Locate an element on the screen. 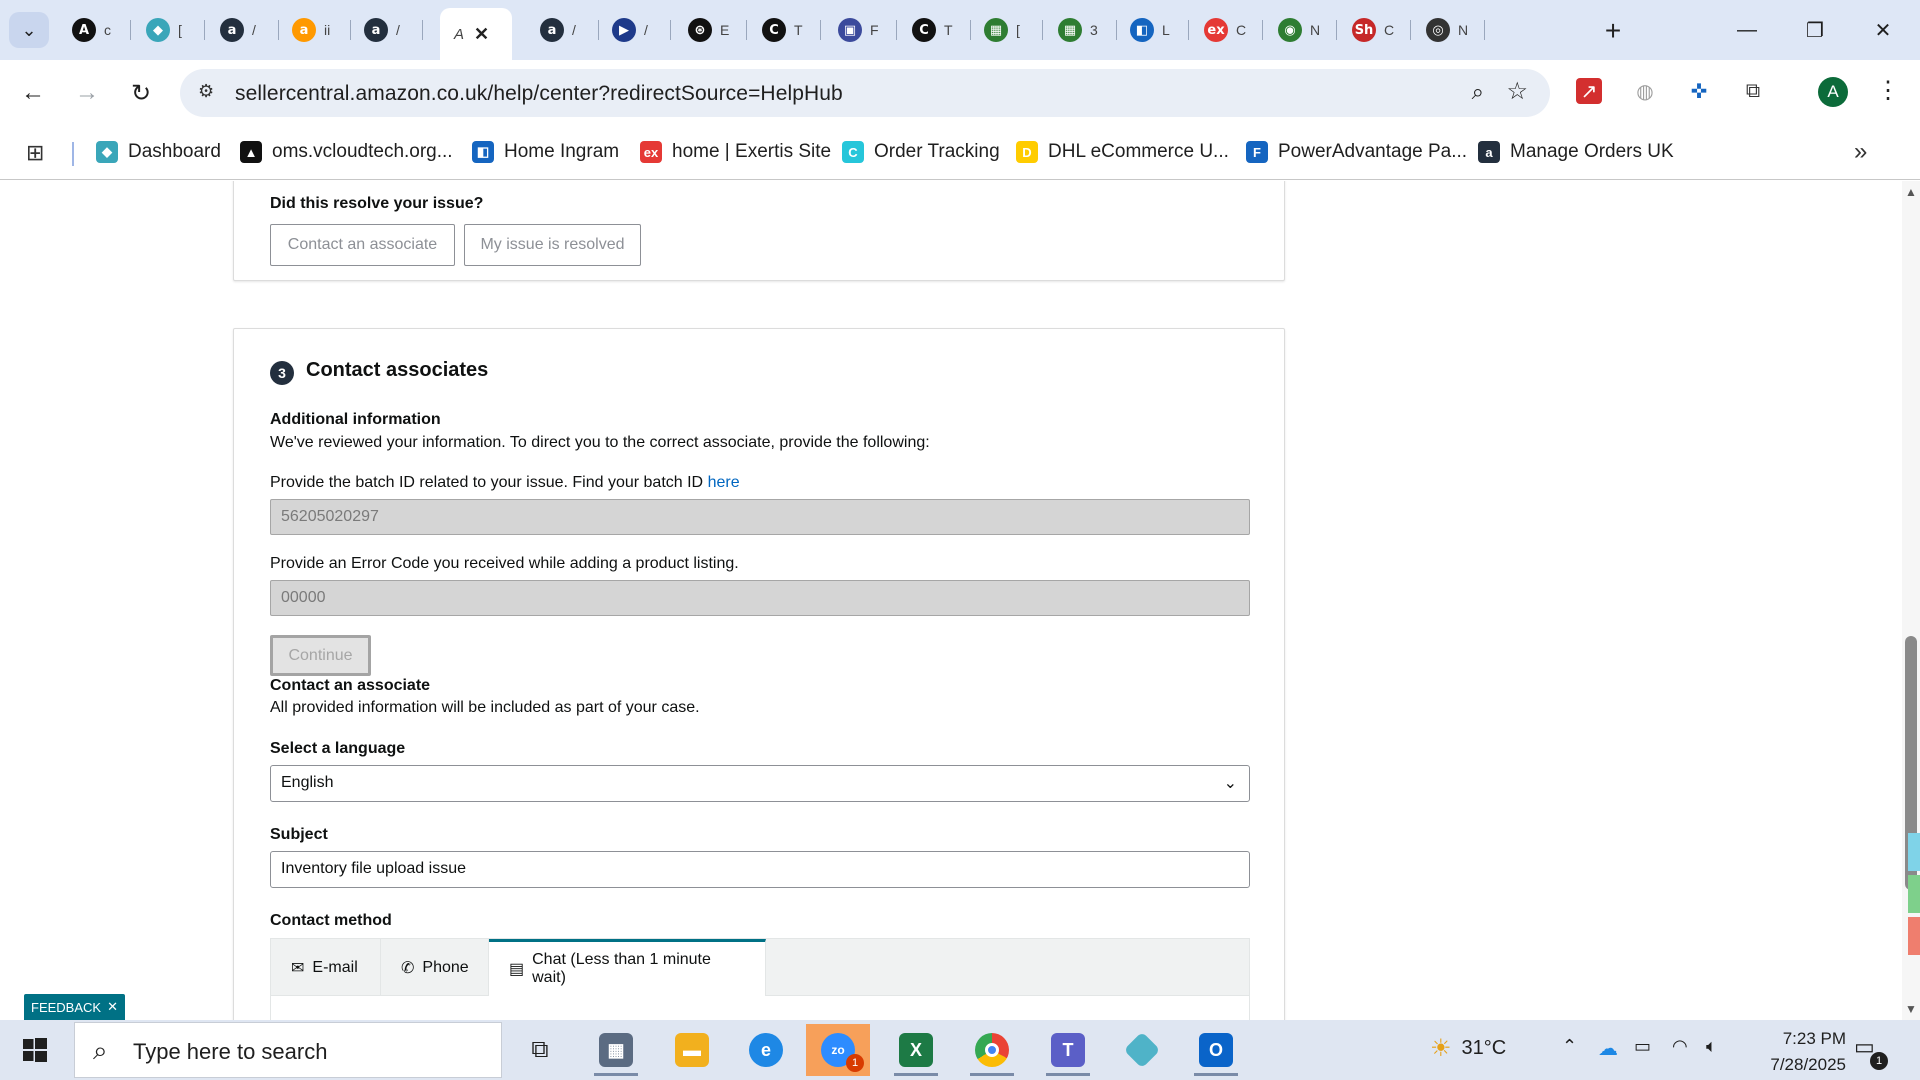  chevron-down-icon: ⌄ is located at coordinates (1230, 783).